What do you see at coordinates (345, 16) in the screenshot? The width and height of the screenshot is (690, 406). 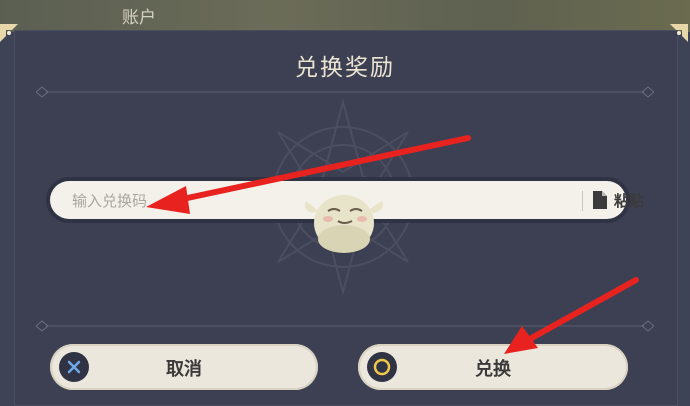 I see `background-strip` at bounding box center [345, 16].